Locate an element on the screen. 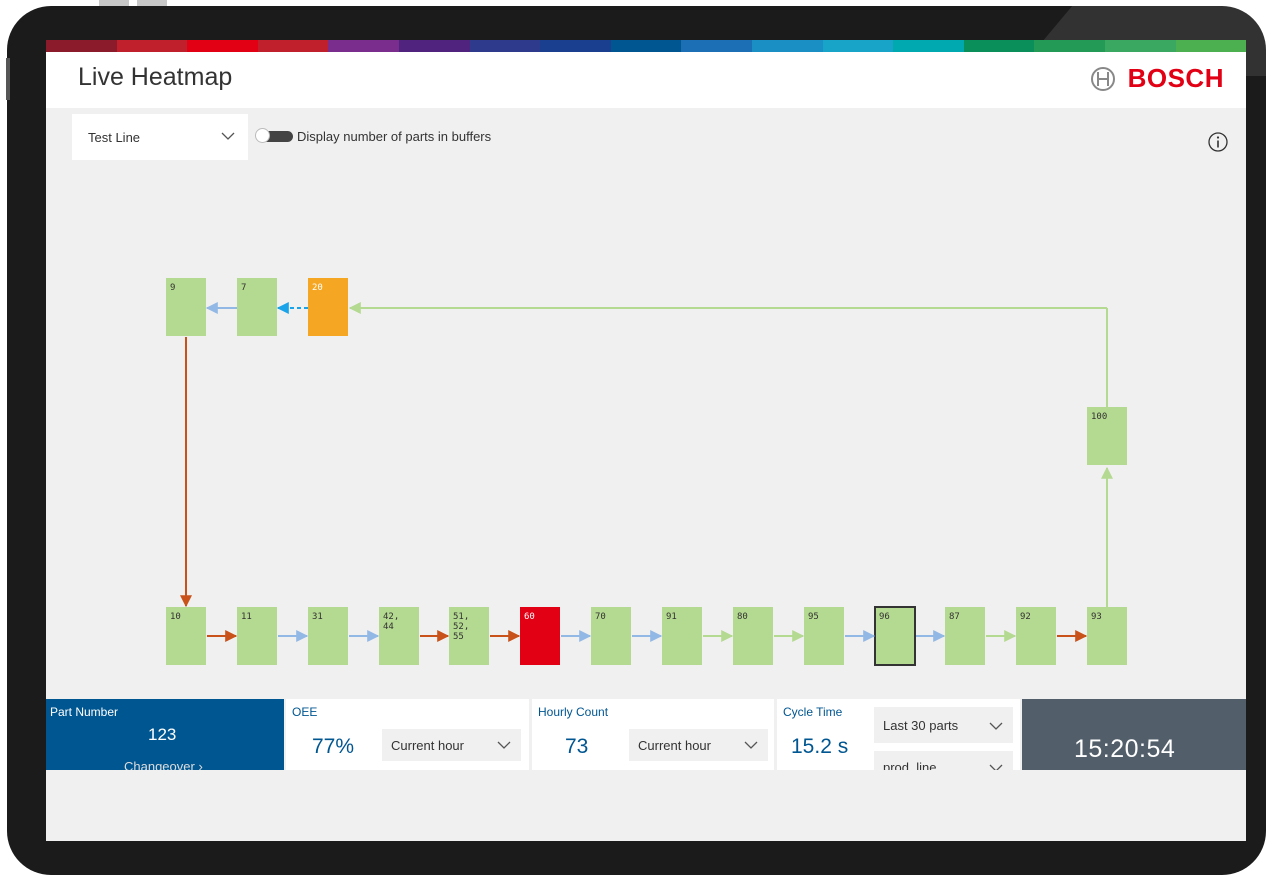 The image size is (1266, 875). hourly-count-panel: Hourly Count 73 Current hour is located at coordinates (653, 734).